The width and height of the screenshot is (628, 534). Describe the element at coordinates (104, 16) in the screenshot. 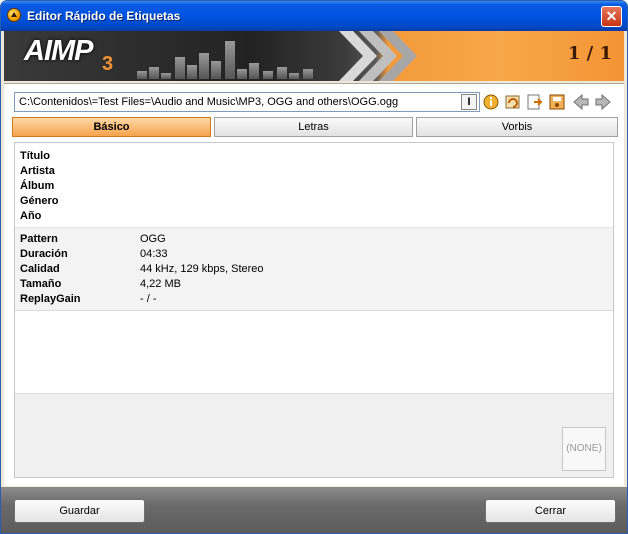

I see `window-title: Editor Rápido de Etiquetas` at that location.